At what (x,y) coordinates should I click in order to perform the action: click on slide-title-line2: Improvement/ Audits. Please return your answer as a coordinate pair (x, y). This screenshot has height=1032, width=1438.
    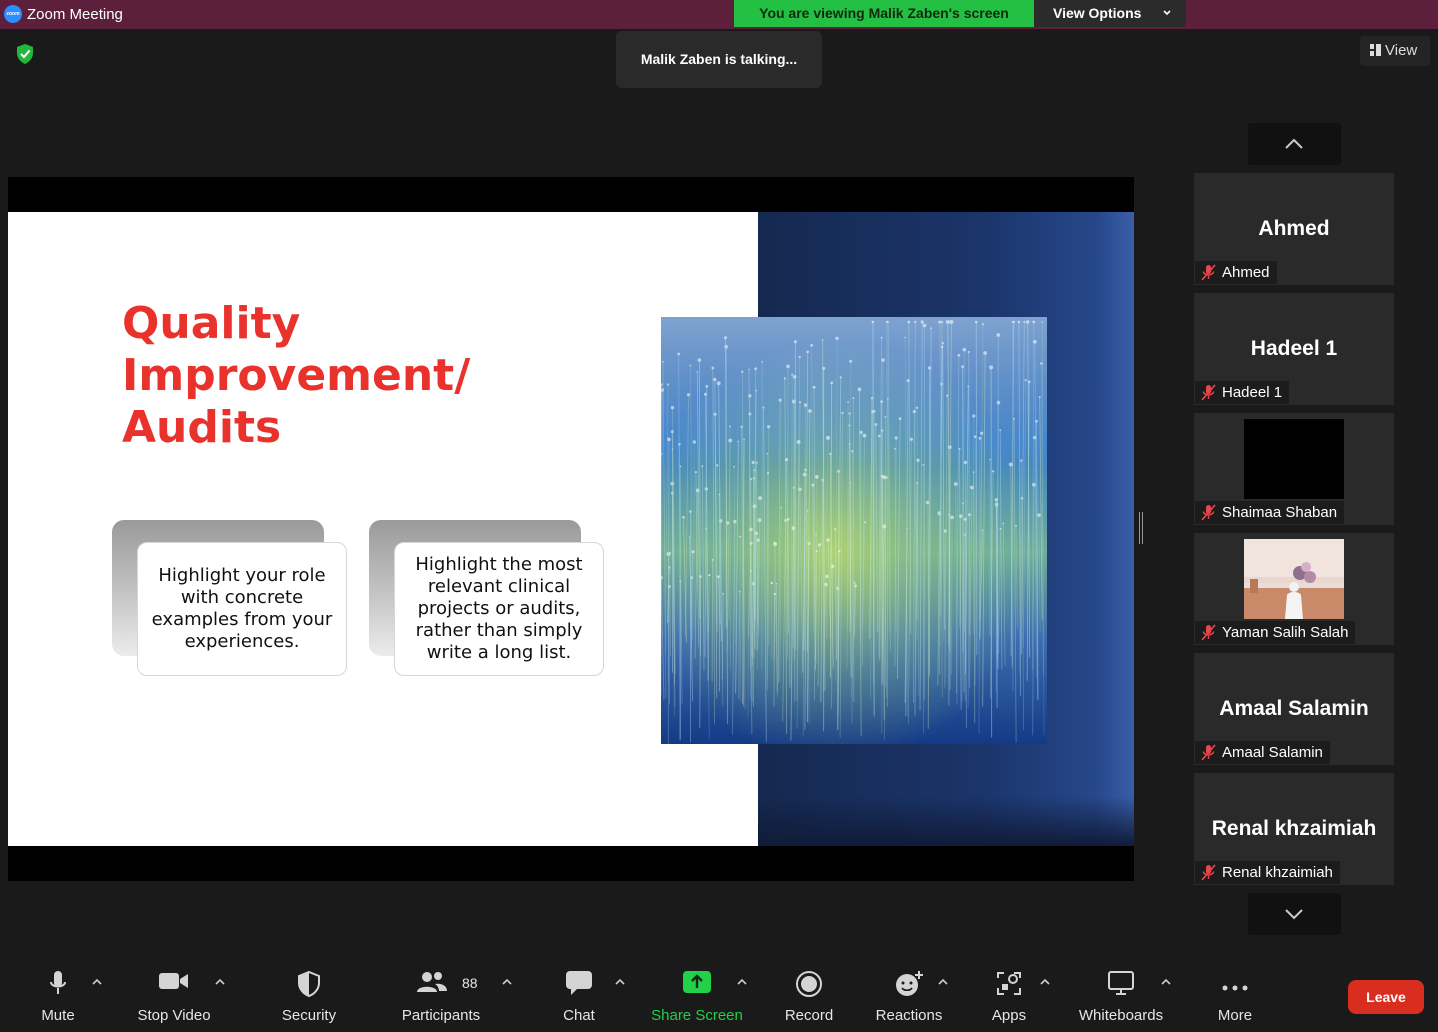
    Looking at the image, I should click on (296, 401).